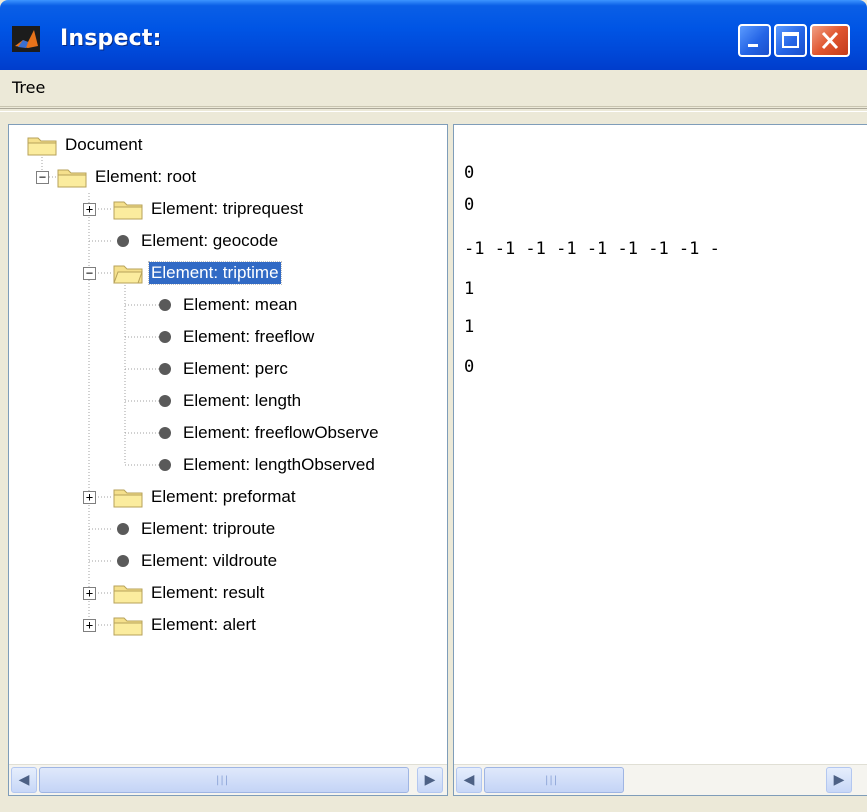  I want to click on tree-node: Element: preformat, so click(205, 497).